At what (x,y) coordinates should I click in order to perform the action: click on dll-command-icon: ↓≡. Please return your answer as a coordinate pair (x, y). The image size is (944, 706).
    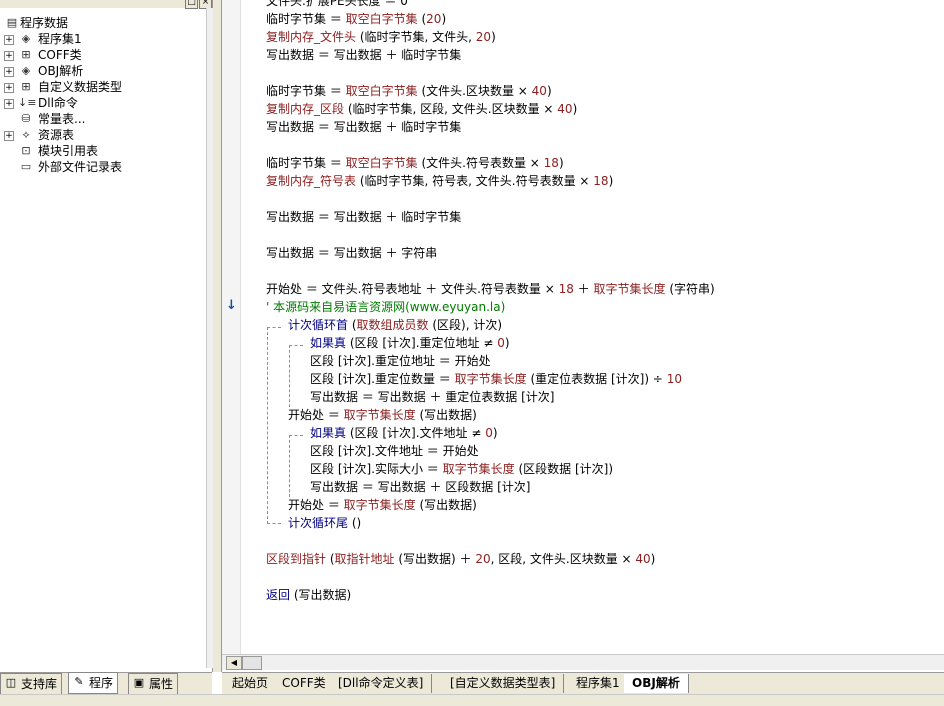
    Looking at the image, I should click on (27, 102).